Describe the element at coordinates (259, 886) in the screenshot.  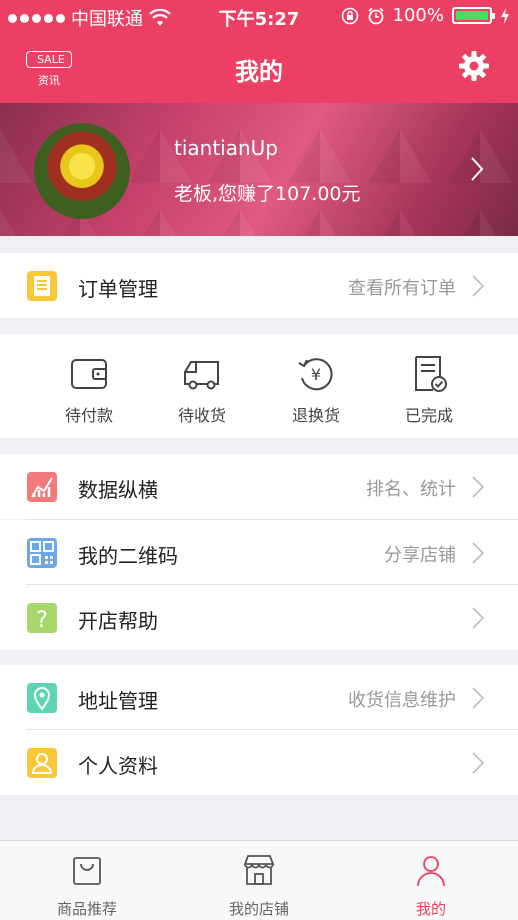
I see `tab-my-store: 我的店铺` at that location.